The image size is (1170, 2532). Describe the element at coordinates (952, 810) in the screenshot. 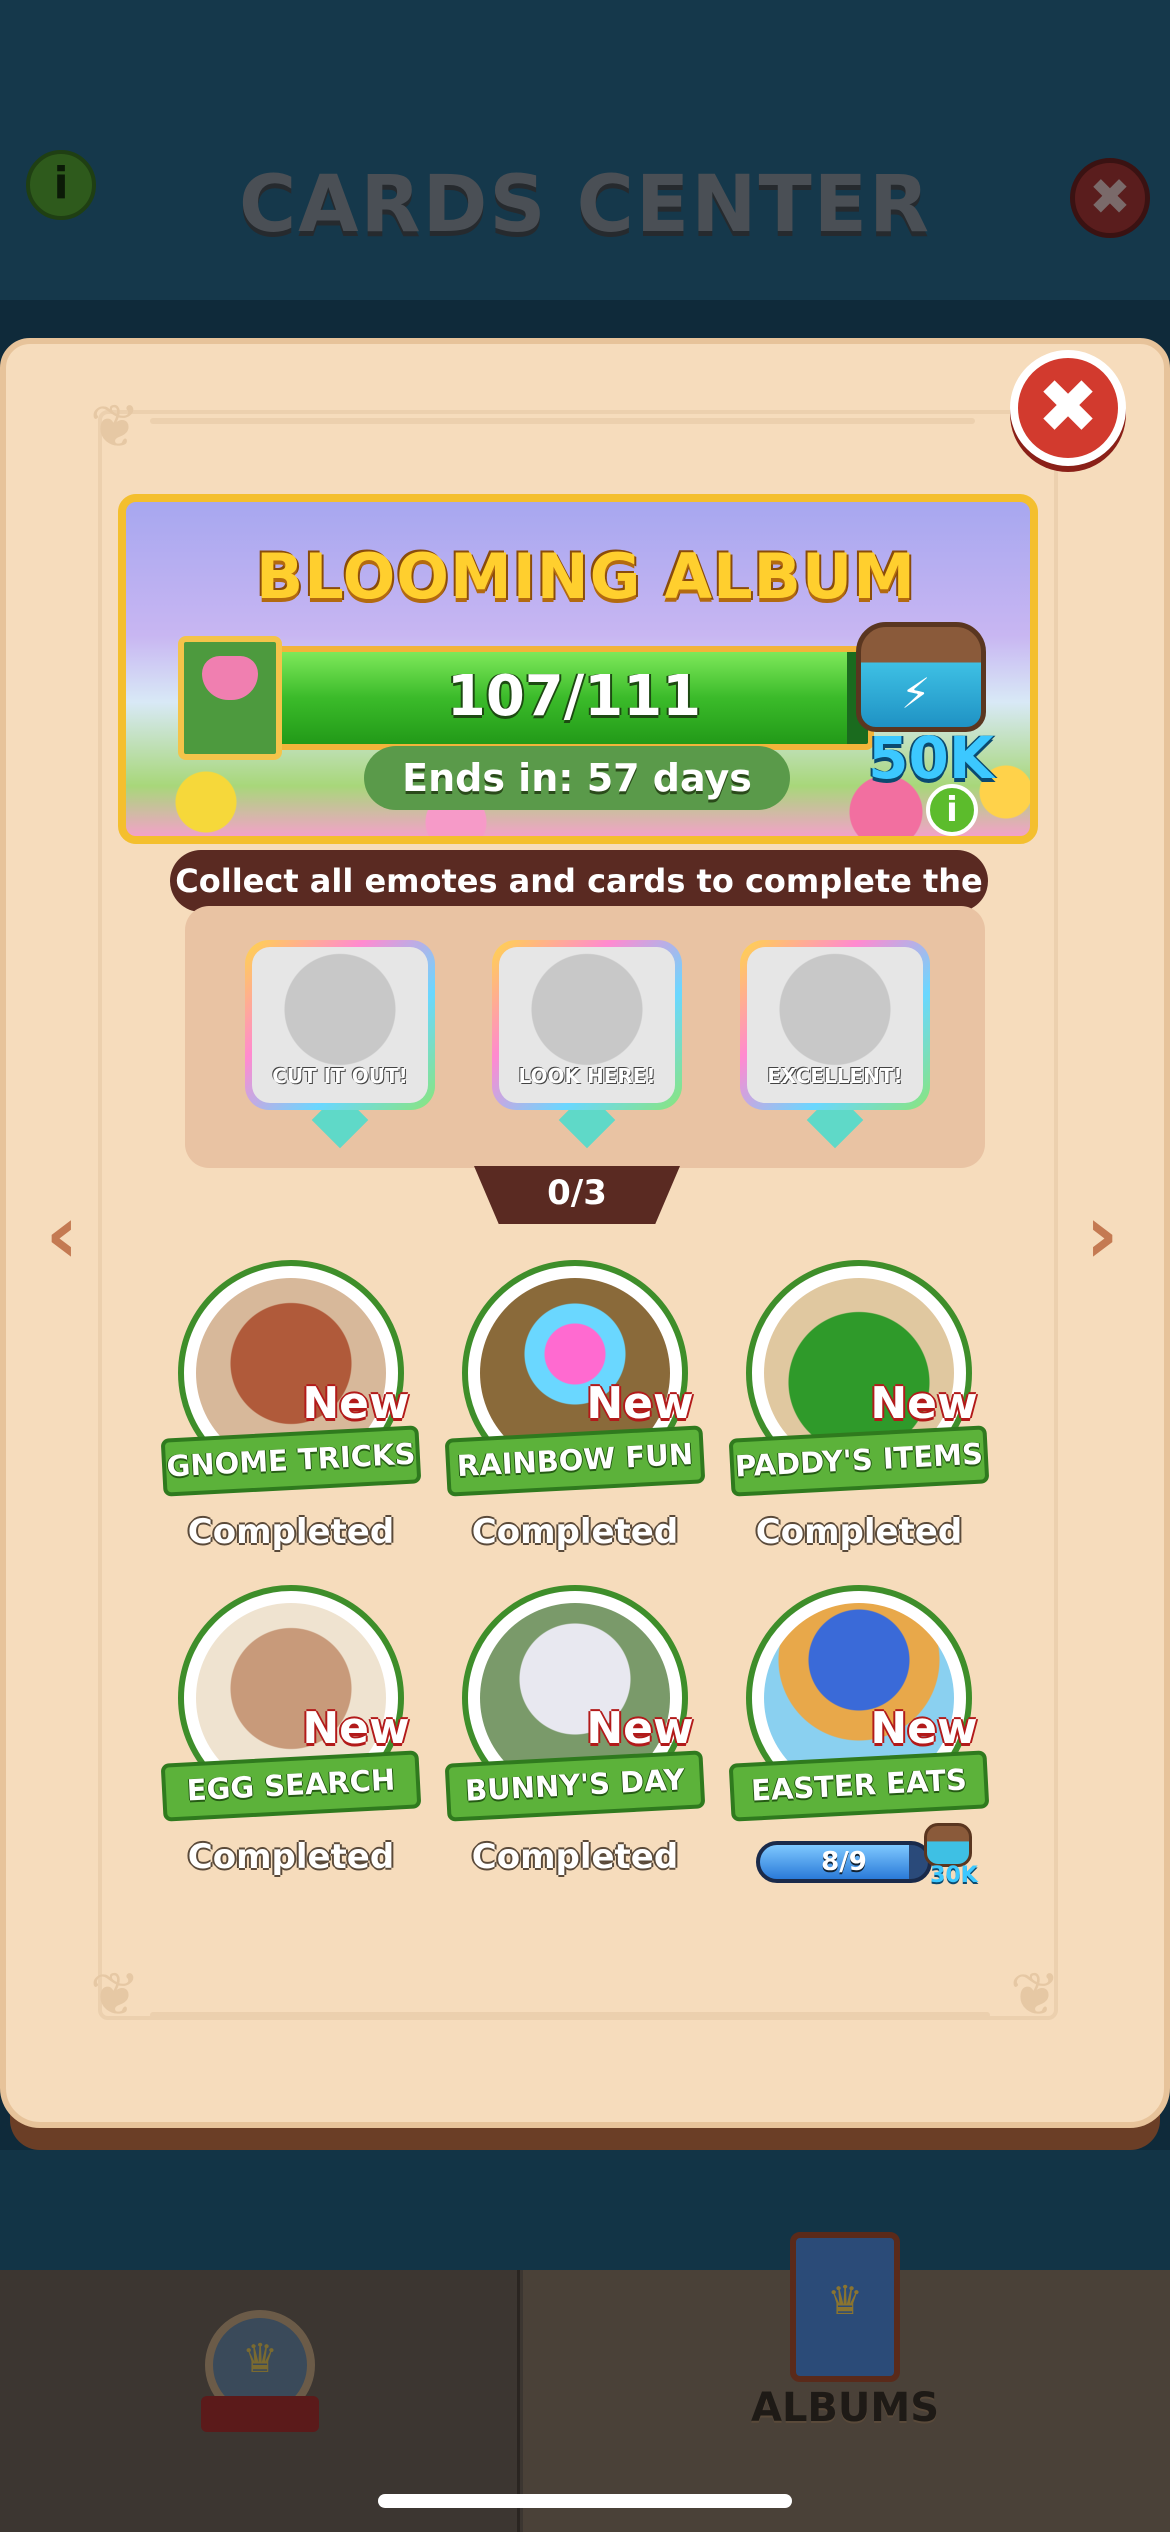

I see `album-info-icon: i` at that location.